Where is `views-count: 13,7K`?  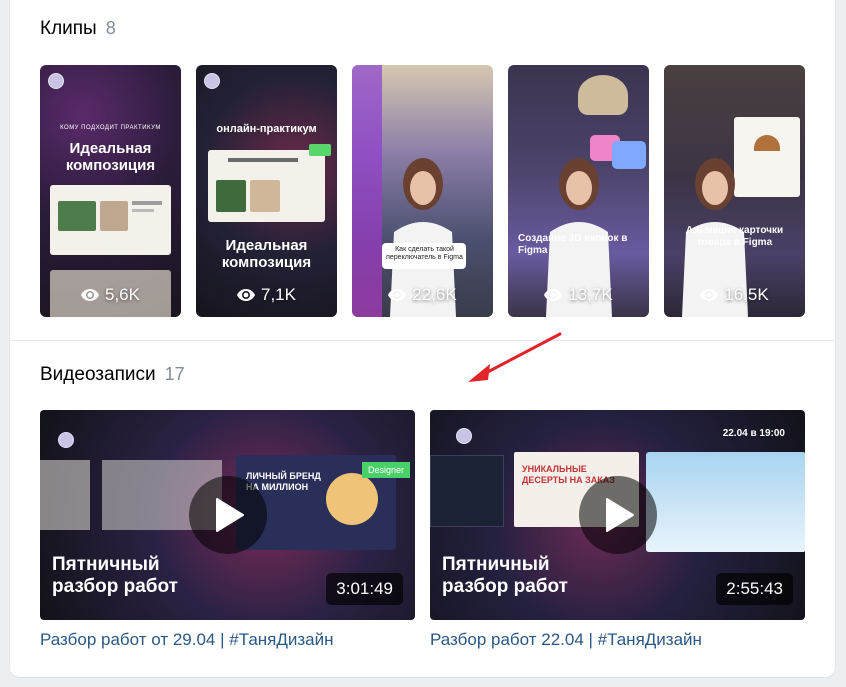 views-count: 13,7K is located at coordinates (590, 294).